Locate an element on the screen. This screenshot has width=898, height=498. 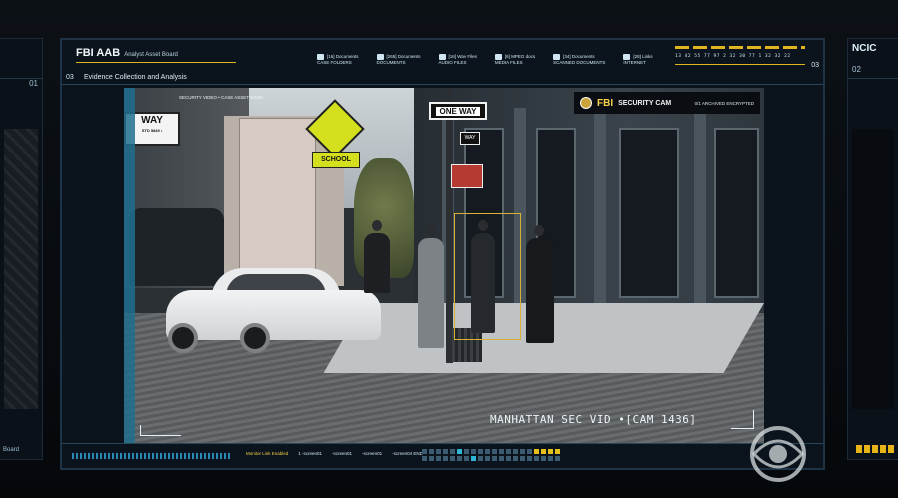
status-item: -screen04 END is located at coordinates (407, 453).